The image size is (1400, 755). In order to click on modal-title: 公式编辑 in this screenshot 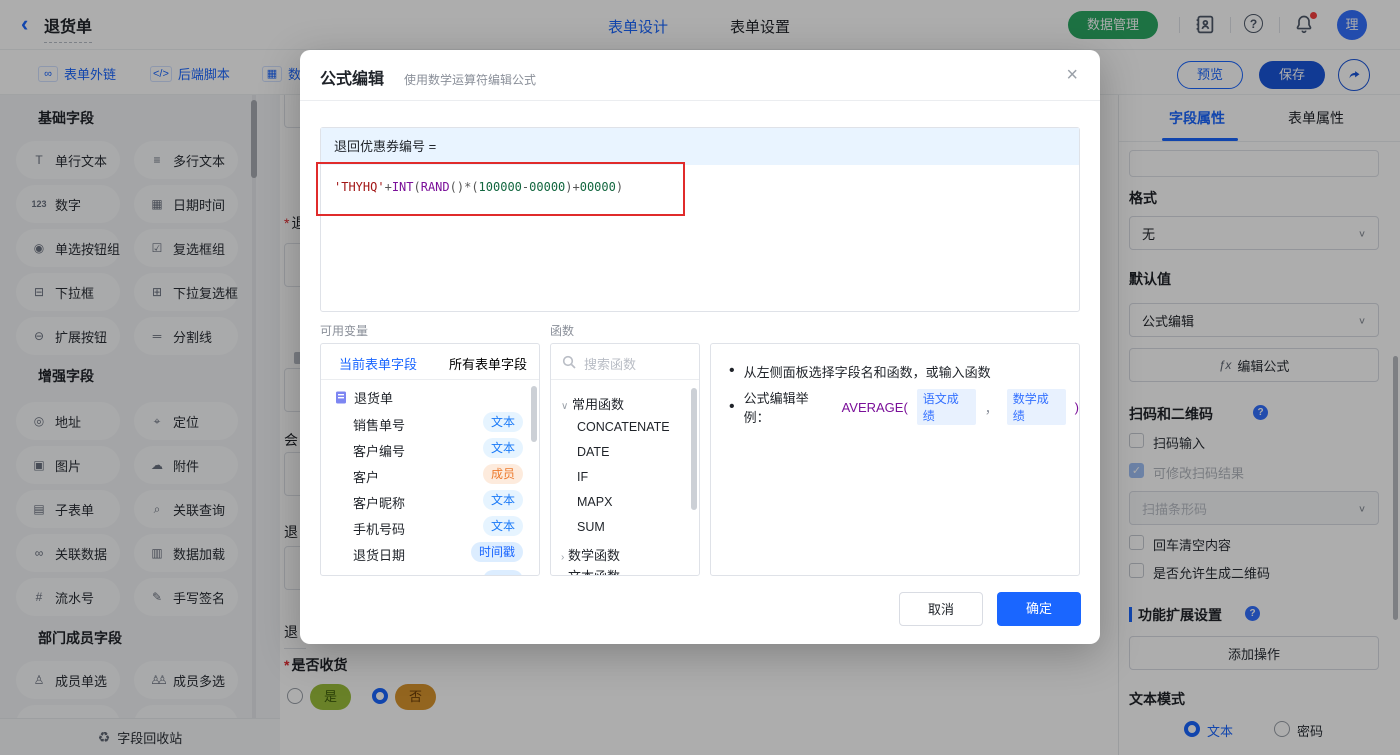, I will do `click(352, 79)`.